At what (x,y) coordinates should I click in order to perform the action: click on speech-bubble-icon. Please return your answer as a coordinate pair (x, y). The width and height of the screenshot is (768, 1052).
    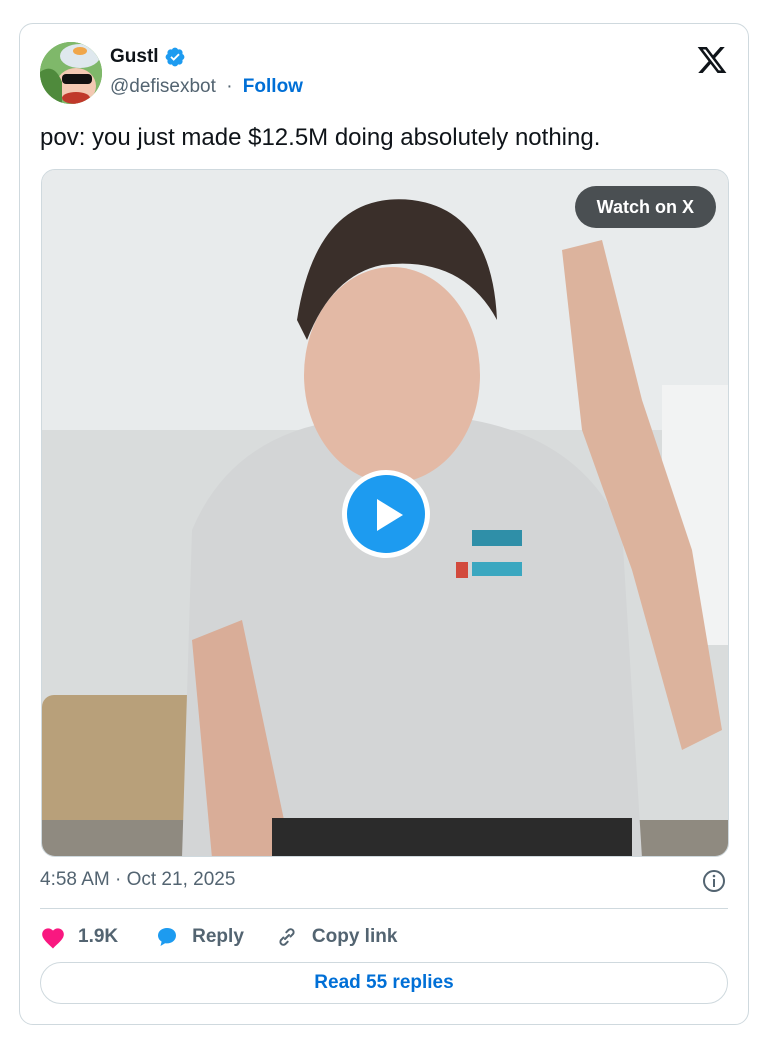
    Looking at the image, I should click on (167, 937).